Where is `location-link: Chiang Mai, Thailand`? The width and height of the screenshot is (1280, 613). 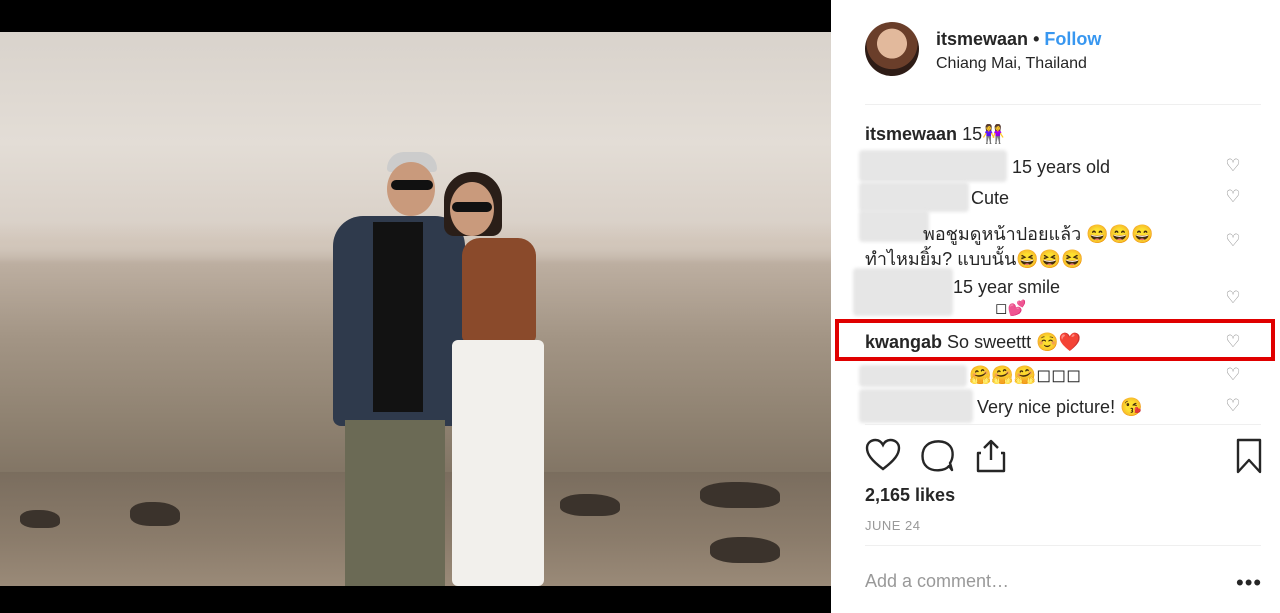
location-link: Chiang Mai, Thailand is located at coordinates (1011, 64).